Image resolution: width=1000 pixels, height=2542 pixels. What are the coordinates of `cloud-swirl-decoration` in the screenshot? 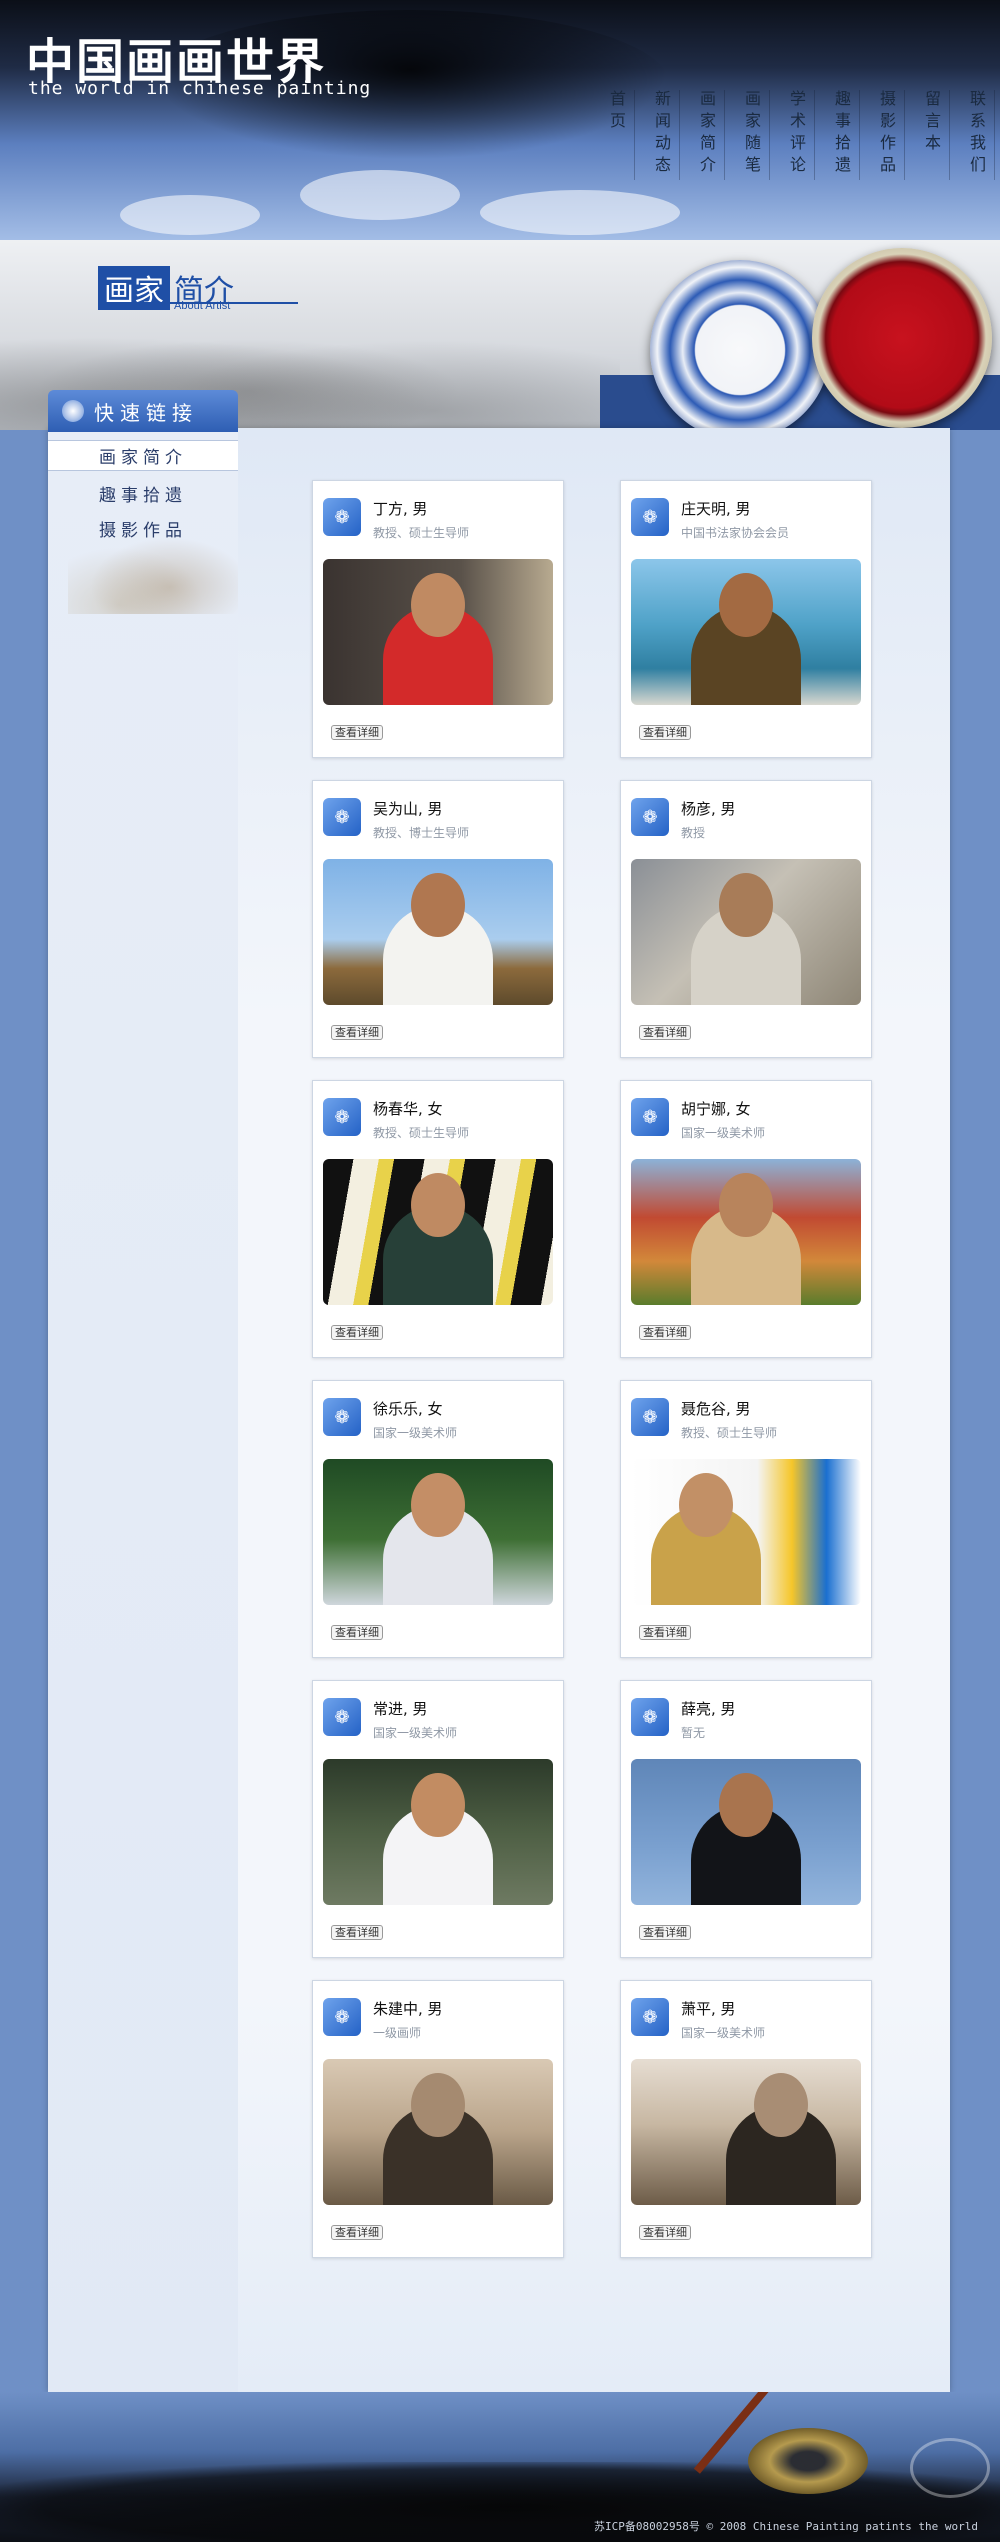 It's located at (950, 2468).